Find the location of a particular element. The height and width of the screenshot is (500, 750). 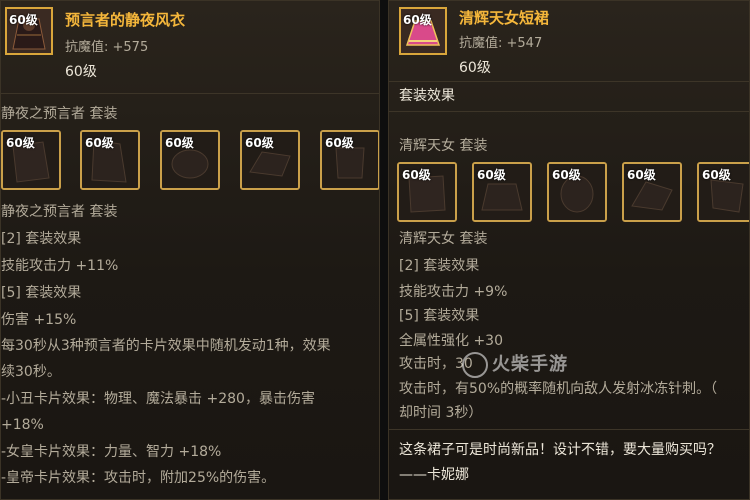

stat-line: 抗魔值: +575 is located at coordinates (107, 47).